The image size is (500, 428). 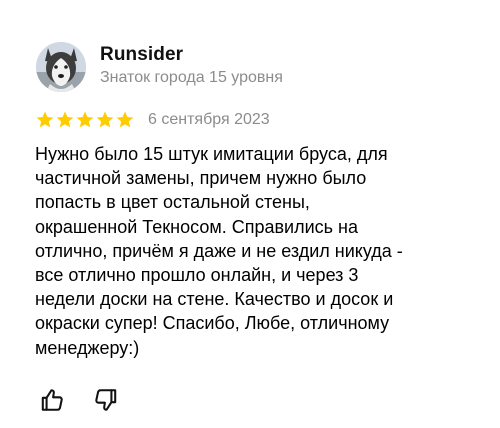 I want to click on dislike-button, so click(x=106, y=400).